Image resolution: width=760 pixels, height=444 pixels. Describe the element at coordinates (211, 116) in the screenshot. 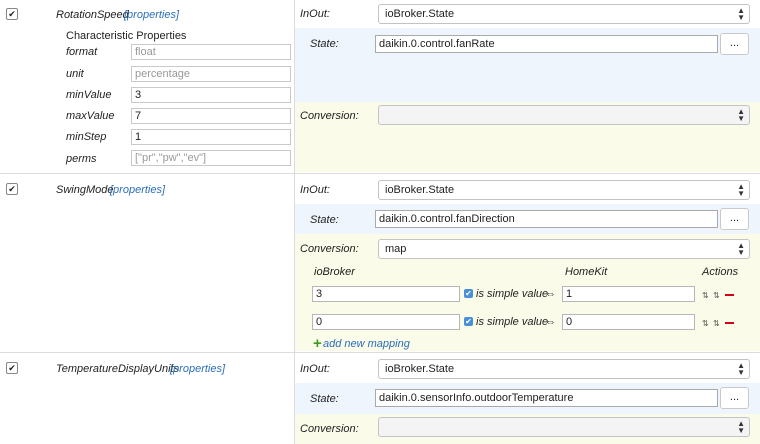

I see `prop-input-maxvalue: 7` at that location.